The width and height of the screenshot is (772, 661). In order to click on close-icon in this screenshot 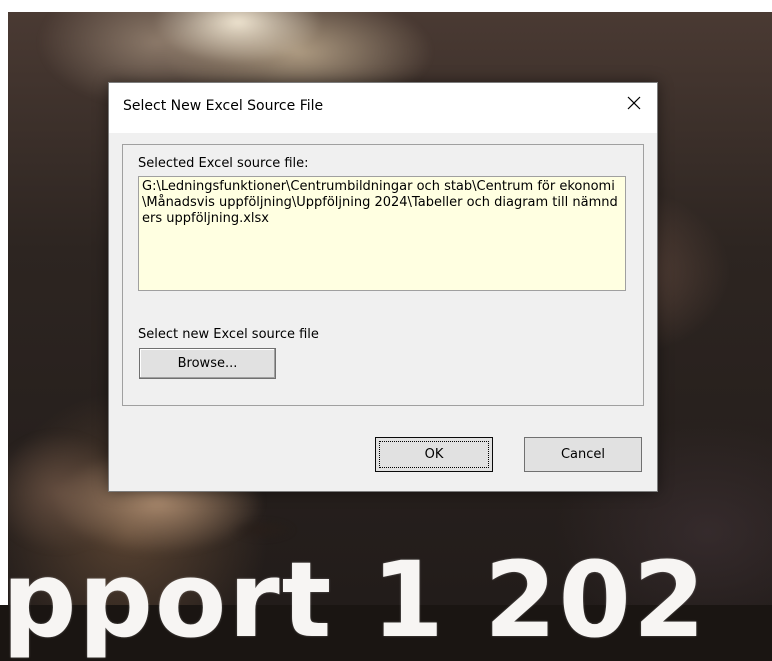, I will do `click(634, 103)`.